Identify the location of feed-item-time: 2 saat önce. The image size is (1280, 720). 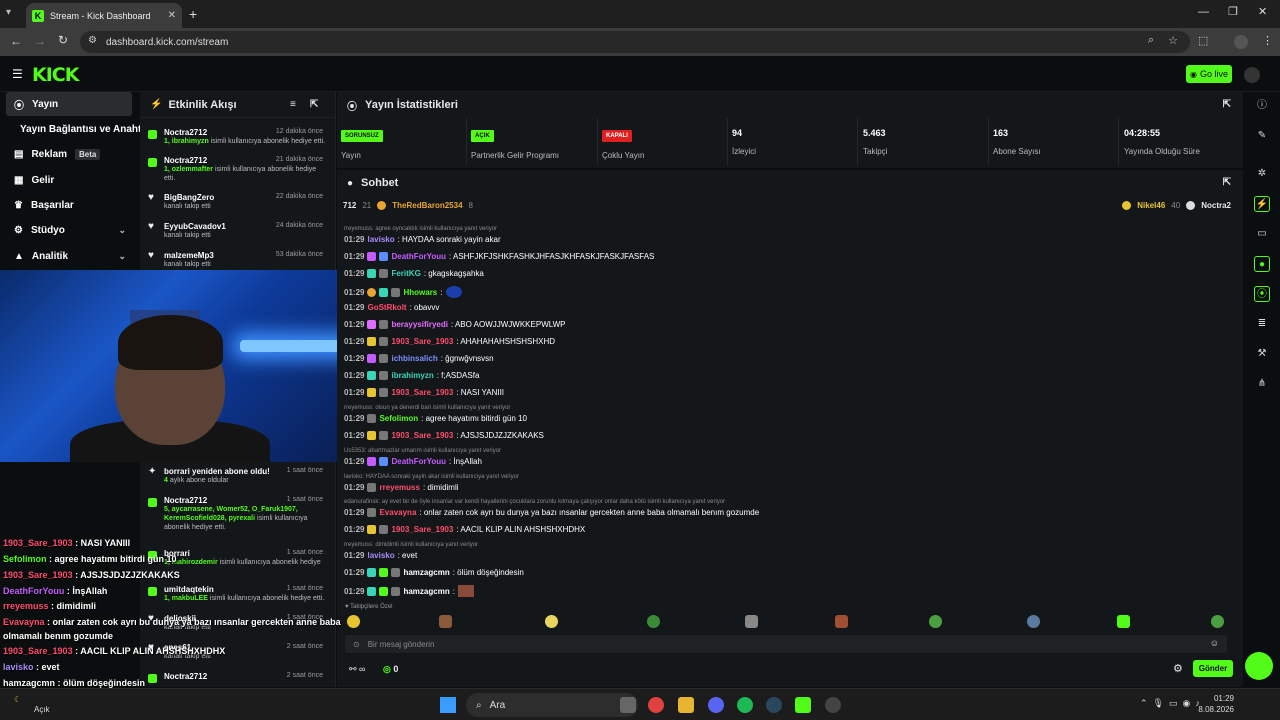
(304, 675).